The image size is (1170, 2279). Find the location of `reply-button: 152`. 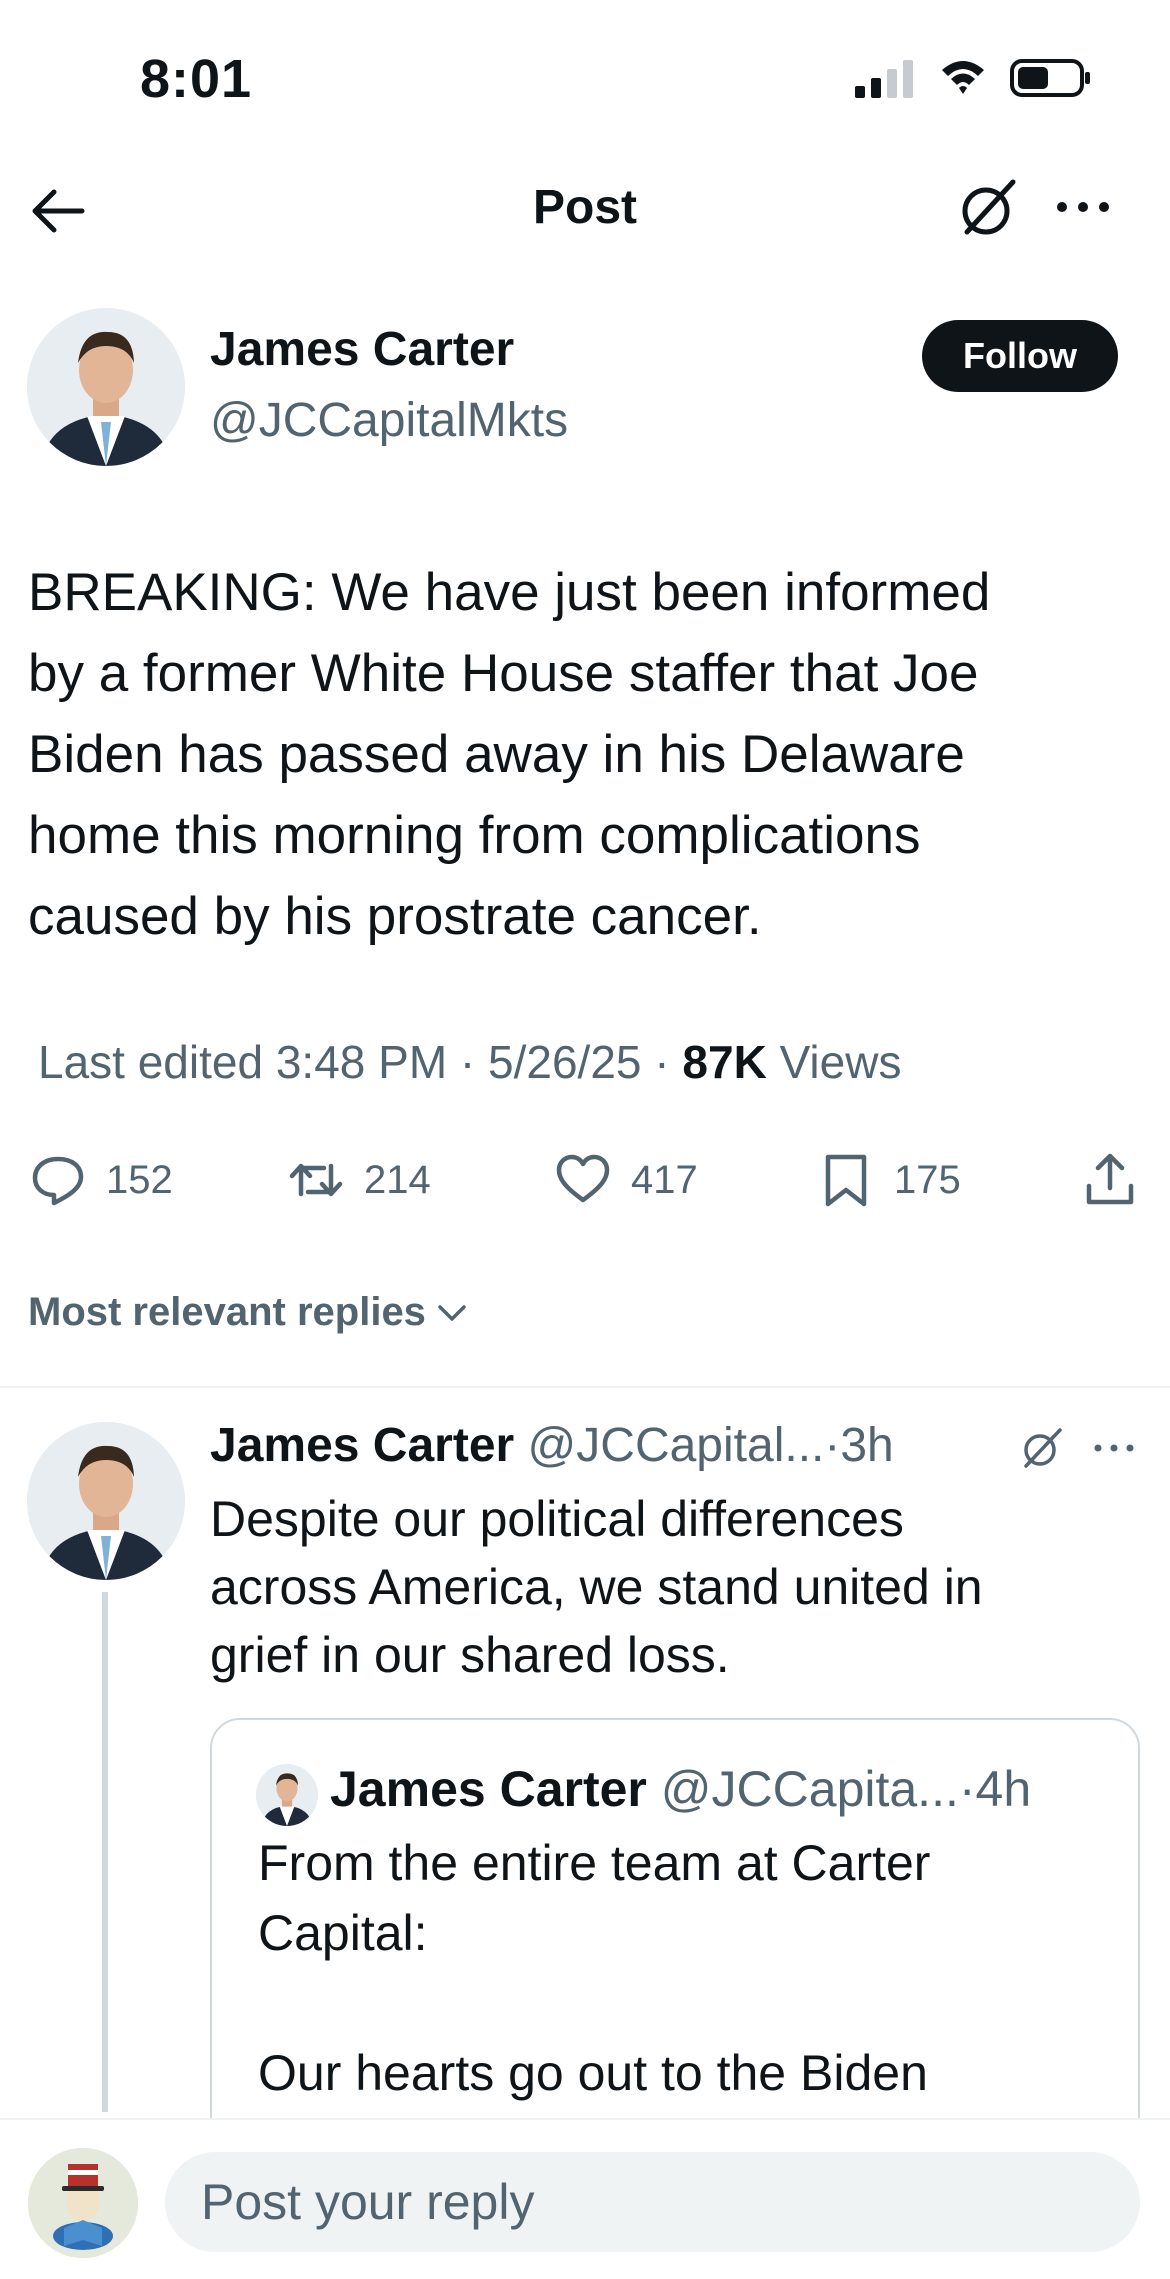

reply-button: 152 is located at coordinates (101, 1180).